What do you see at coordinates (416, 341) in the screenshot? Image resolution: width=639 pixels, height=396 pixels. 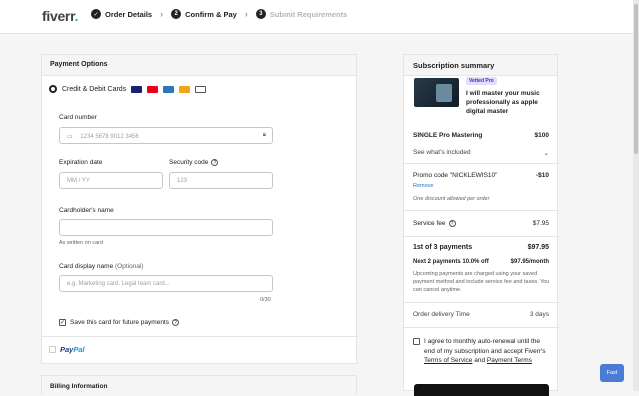 I see `agree-checkbox` at bounding box center [416, 341].